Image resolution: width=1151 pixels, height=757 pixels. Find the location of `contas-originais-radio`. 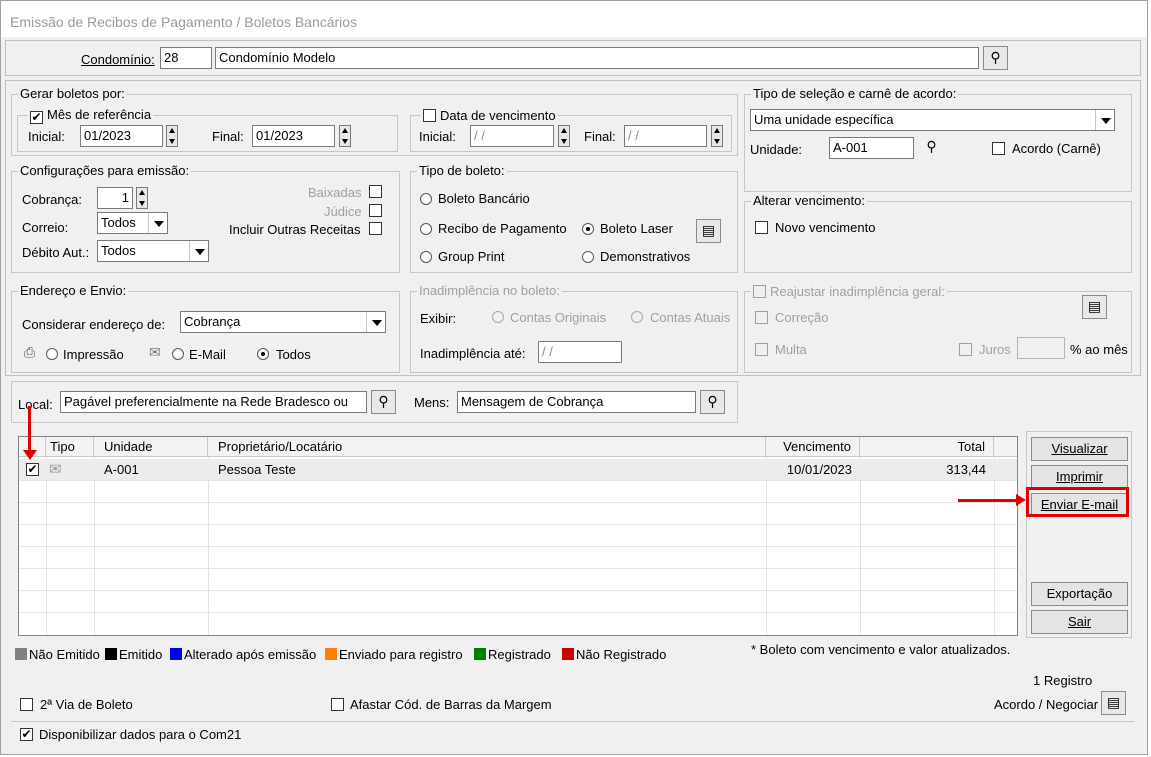

contas-originais-radio is located at coordinates (498, 317).